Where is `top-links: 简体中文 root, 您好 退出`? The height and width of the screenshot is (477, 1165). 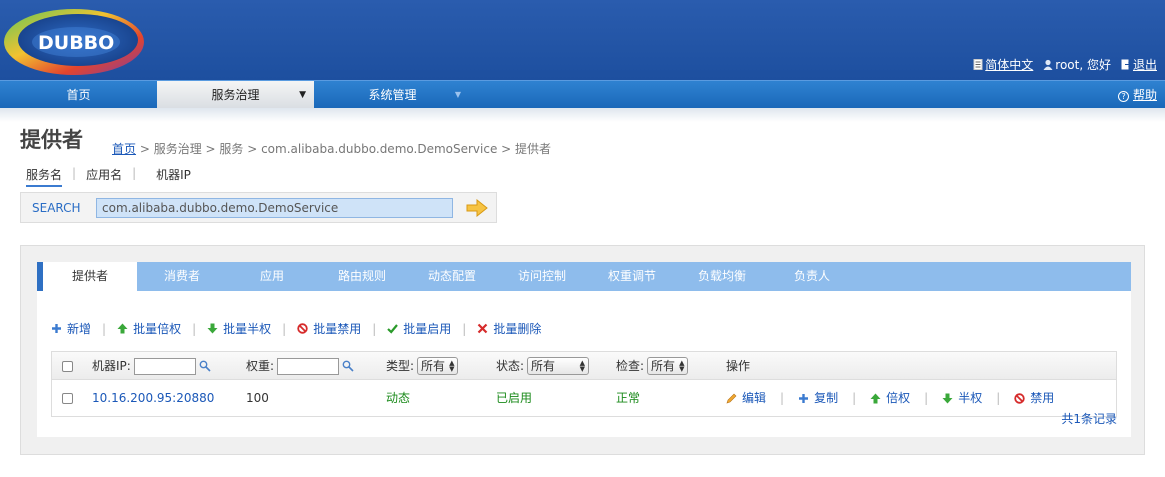
top-links: 简体中文 root, 您好 退出 is located at coordinates (1065, 64).